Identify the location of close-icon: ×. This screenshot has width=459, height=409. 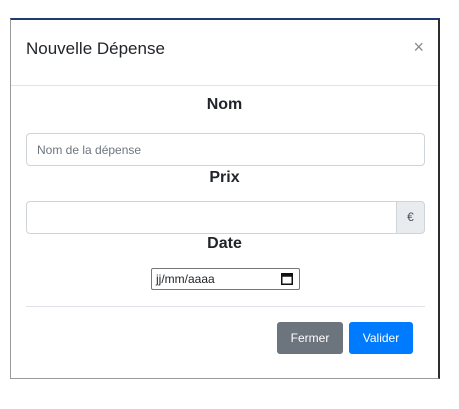
(418, 47).